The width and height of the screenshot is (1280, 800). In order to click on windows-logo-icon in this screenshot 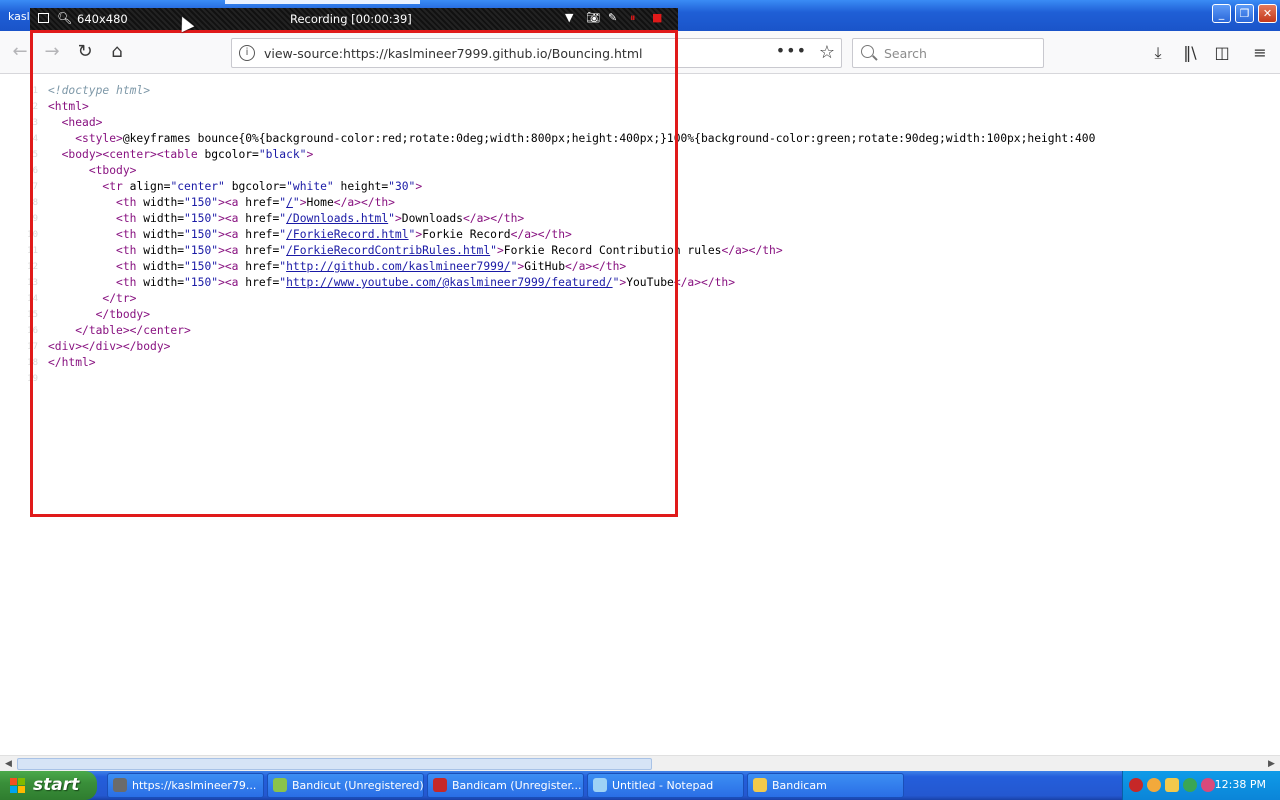, I will do `click(18, 785)`.